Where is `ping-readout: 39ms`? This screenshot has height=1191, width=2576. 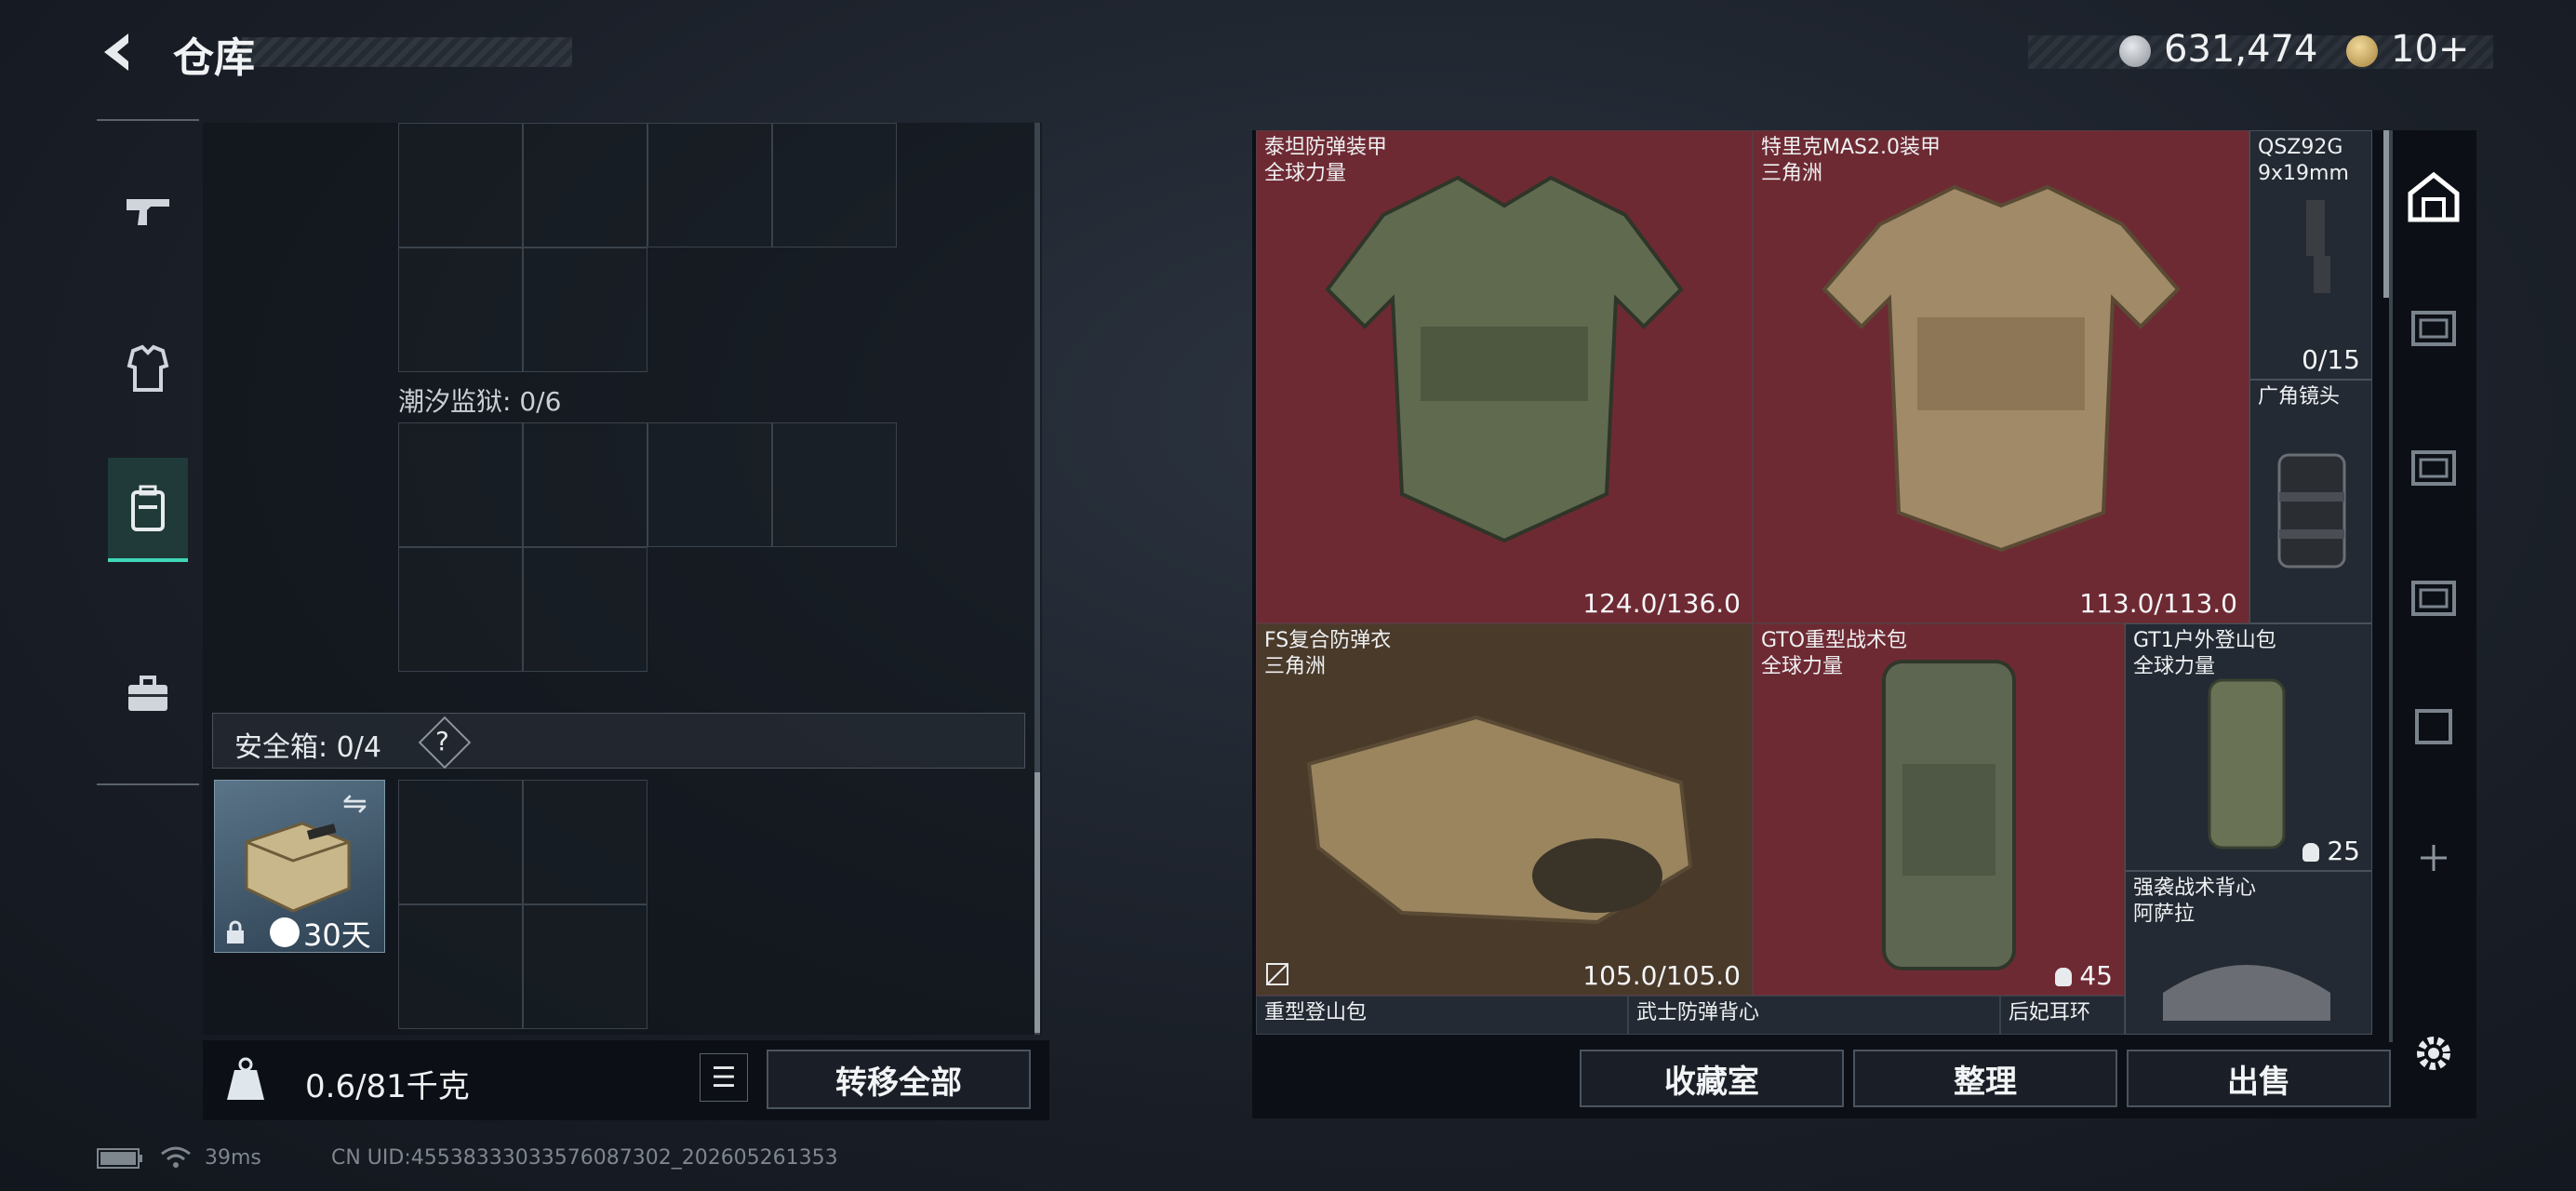
ping-readout: 39ms is located at coordinates (233, 1158).